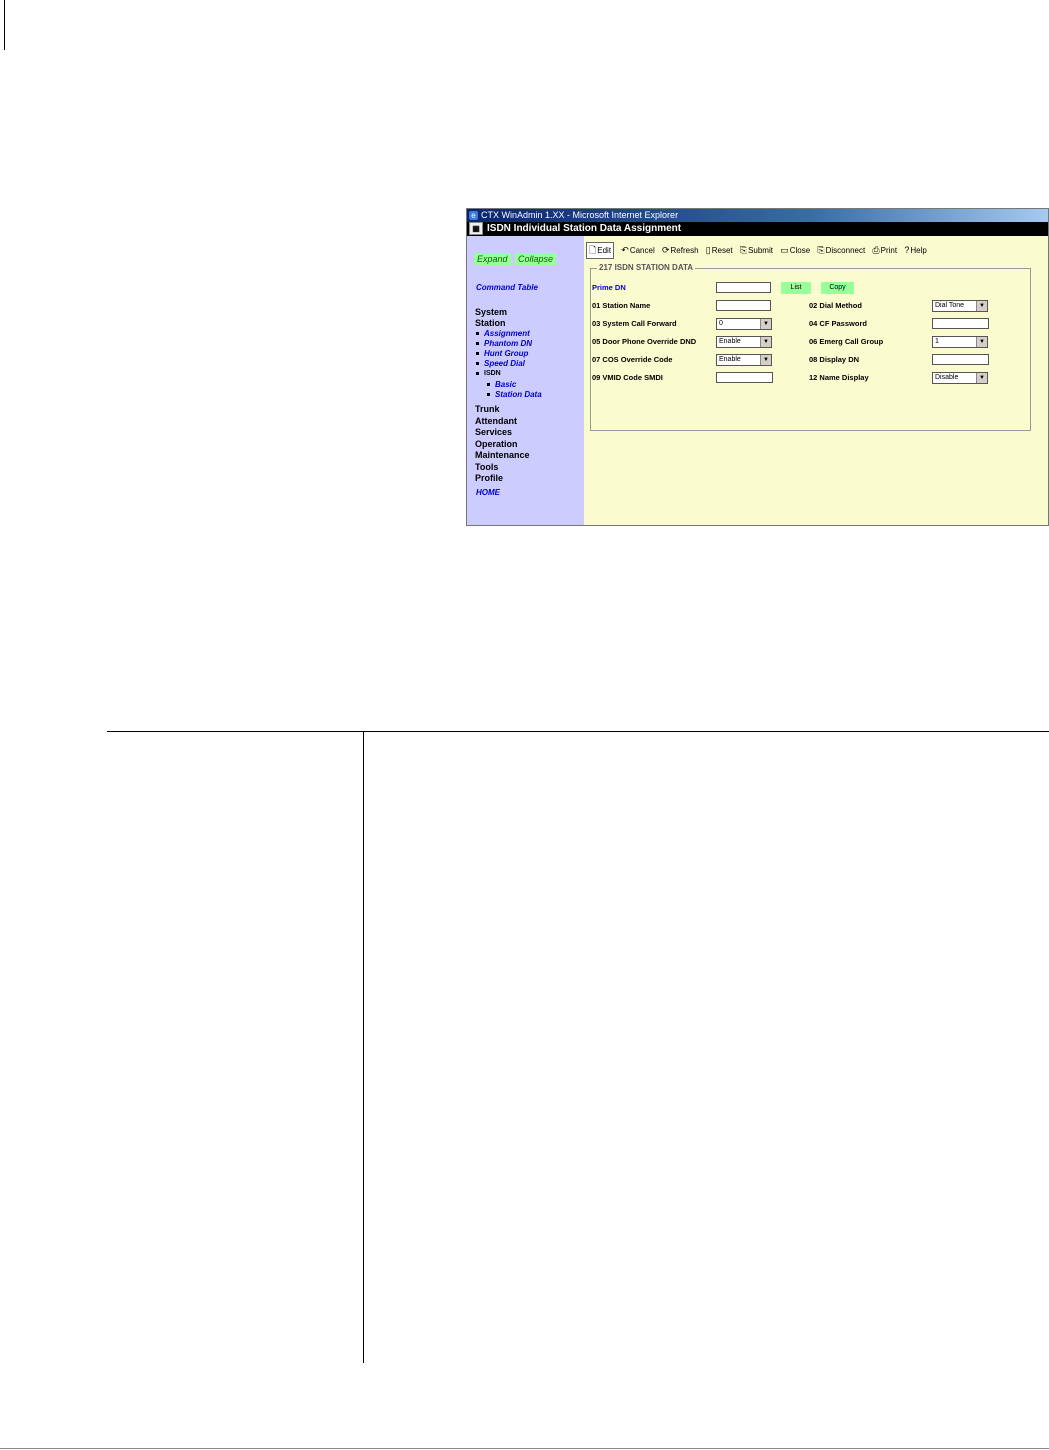  What do you see at coordinates (834, 359) in the screenshot?
I see `display-dn-label: 08 Display DN` at bounding box center [834, 359].